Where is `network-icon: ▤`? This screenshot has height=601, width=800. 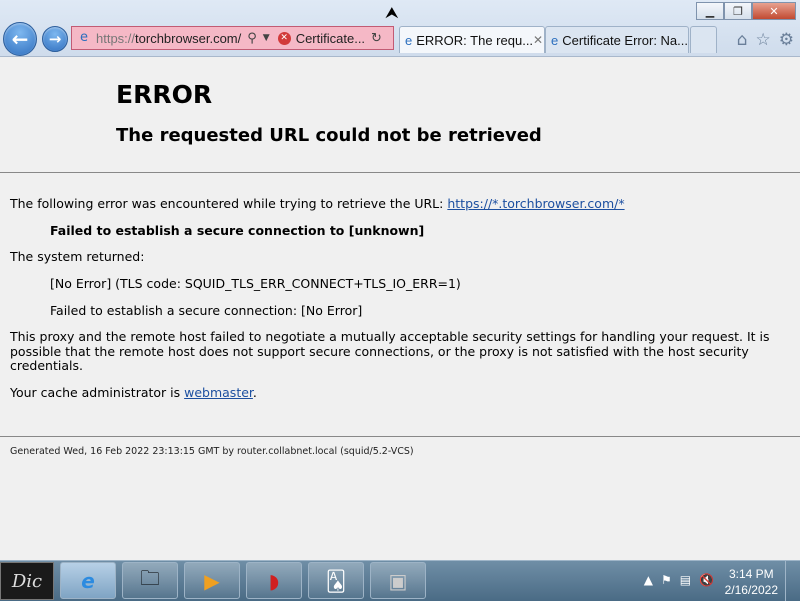 network-icon: ▤ is located at coordinates (685, 580).